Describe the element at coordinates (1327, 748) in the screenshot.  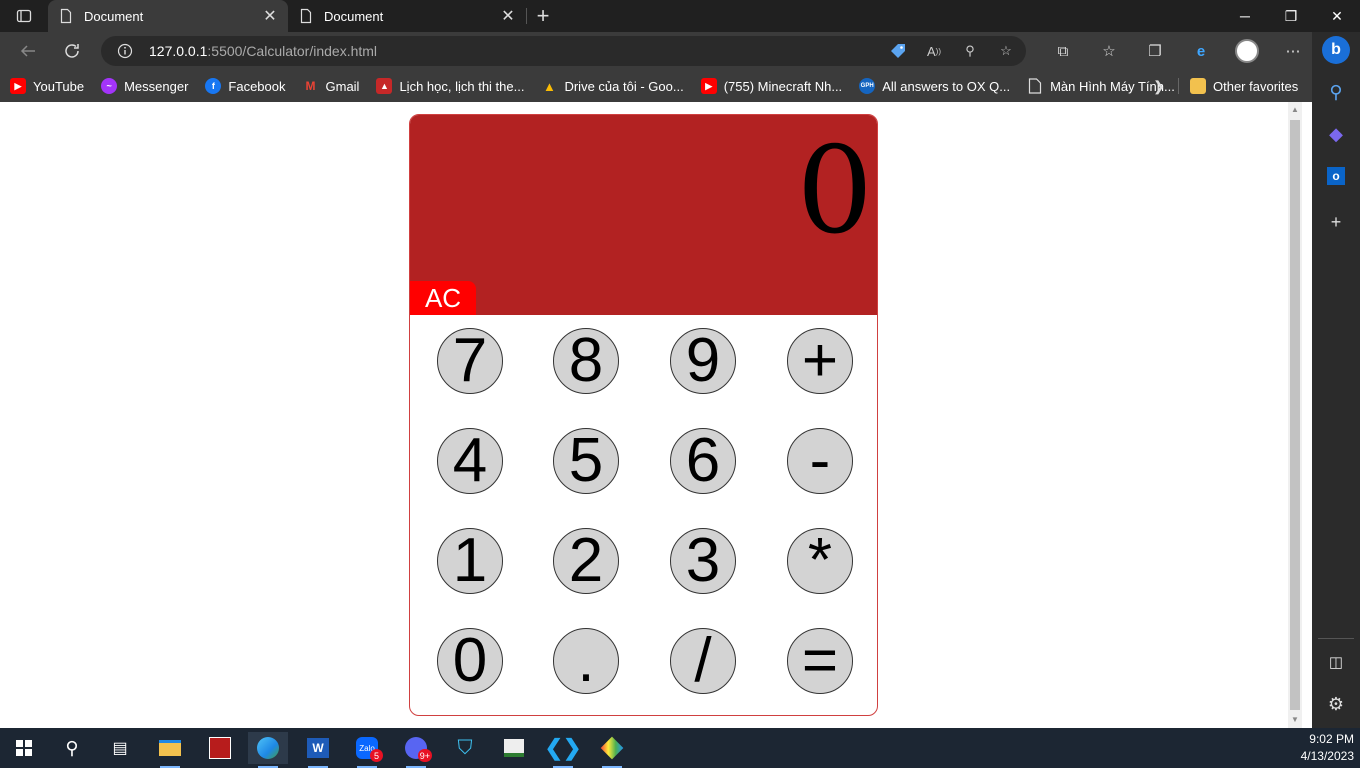
I see `system-clock: 9:02 PM 4/13/2023` at that location.